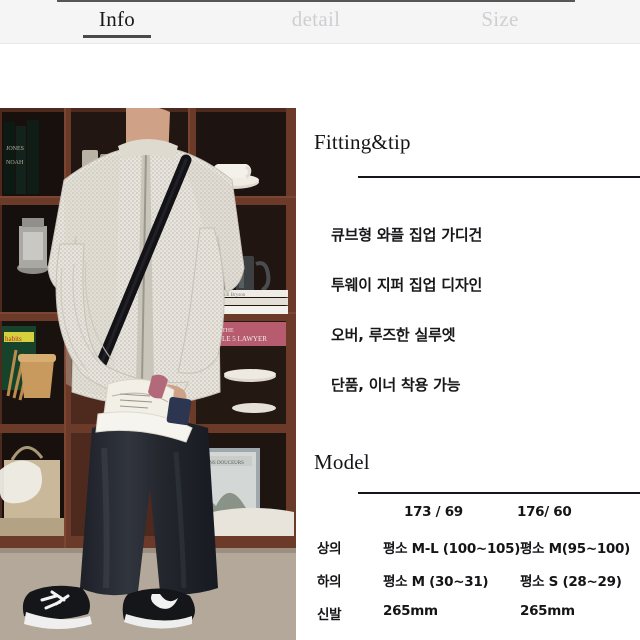  I want to click on tab-bar-bottom-border, so click(320, 43).